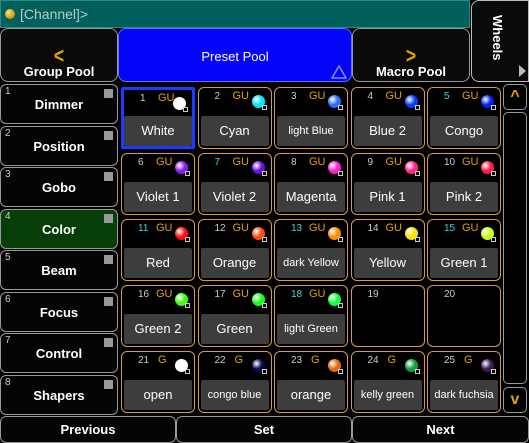 The height and width of the screenshot is (443, 529). What do you see at coordinates (311, 263) in the screenshot?
I see `preset-name: dark Yellow` at bounding box center [311, 263].